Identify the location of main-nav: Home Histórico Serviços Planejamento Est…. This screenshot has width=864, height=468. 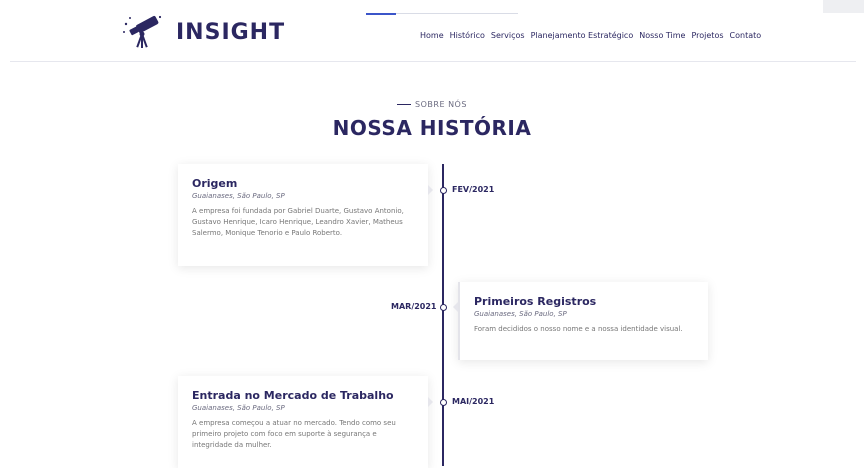
(590, 35).